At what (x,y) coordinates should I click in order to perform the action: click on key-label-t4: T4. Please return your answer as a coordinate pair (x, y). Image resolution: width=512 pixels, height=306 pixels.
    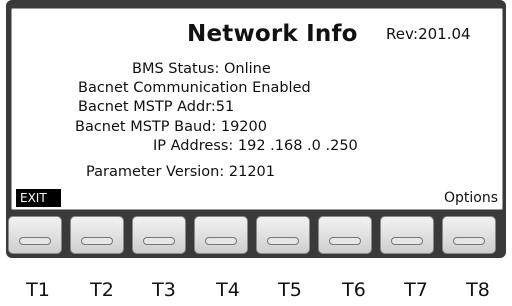
    Looking at the image, I should click on (228, 290).